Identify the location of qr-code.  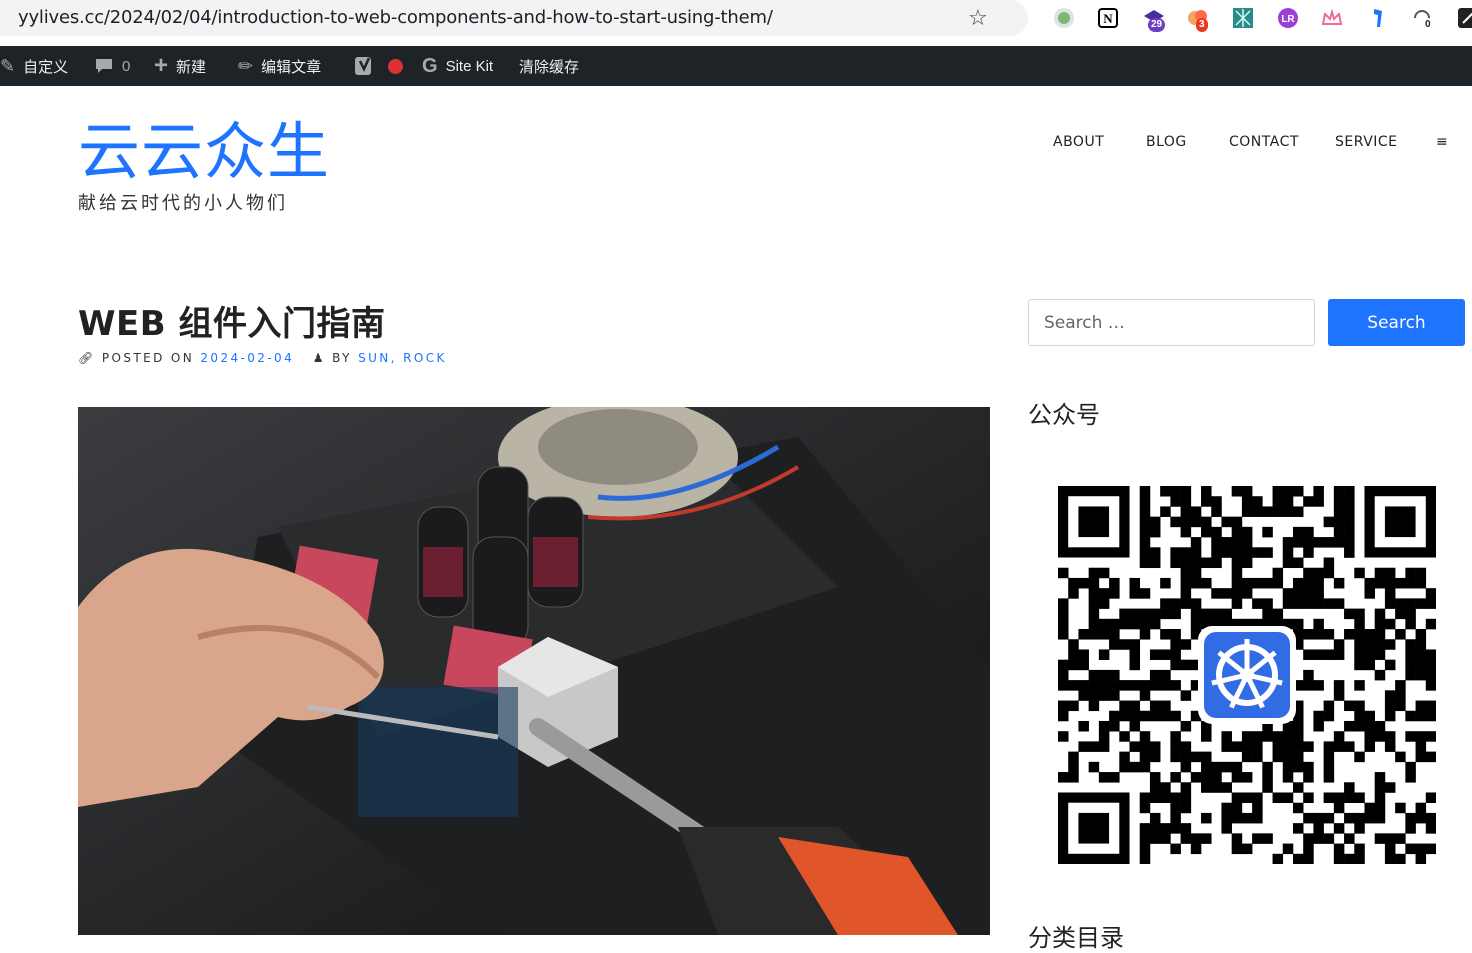
(1247, 675).